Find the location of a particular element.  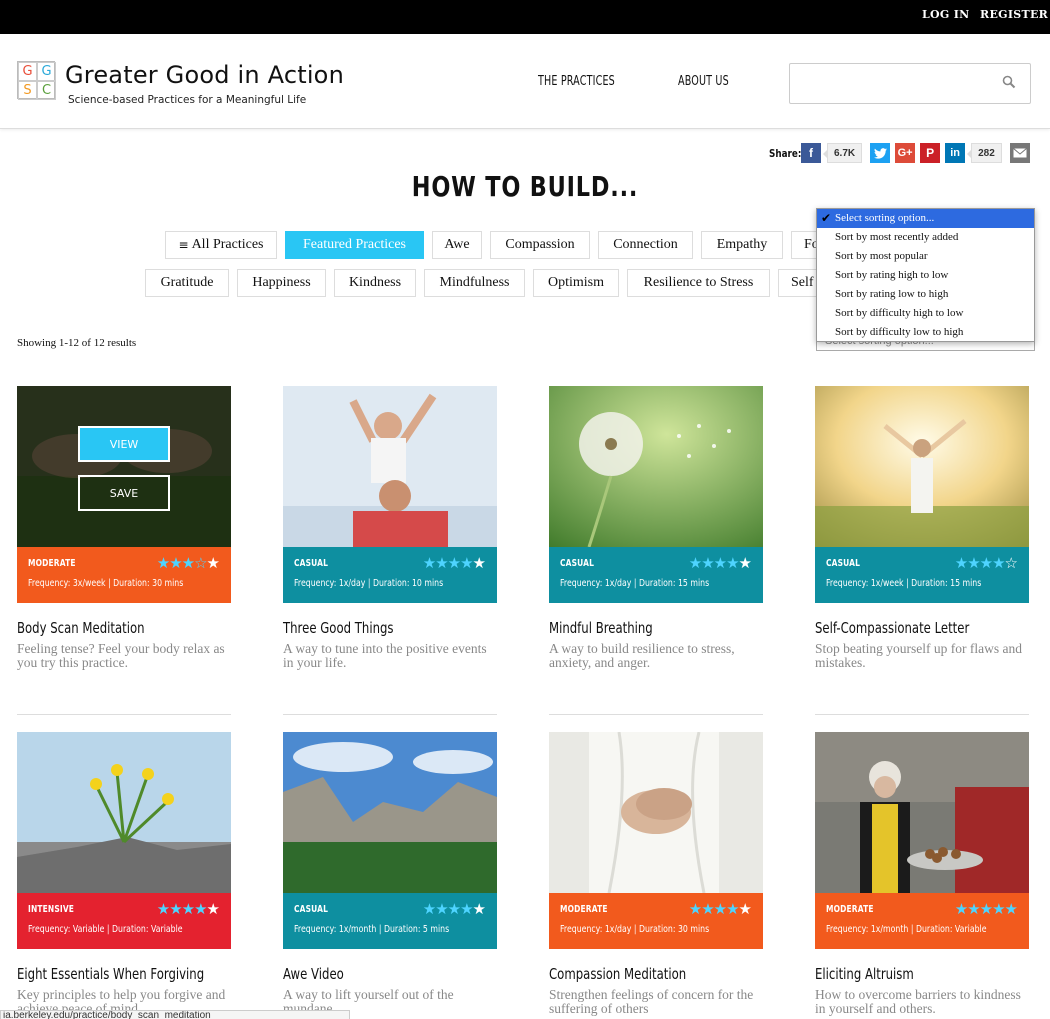

frequency-duration: Frequency: 1x/day | Duration: 30 mins is located at coordinates (635, 929).